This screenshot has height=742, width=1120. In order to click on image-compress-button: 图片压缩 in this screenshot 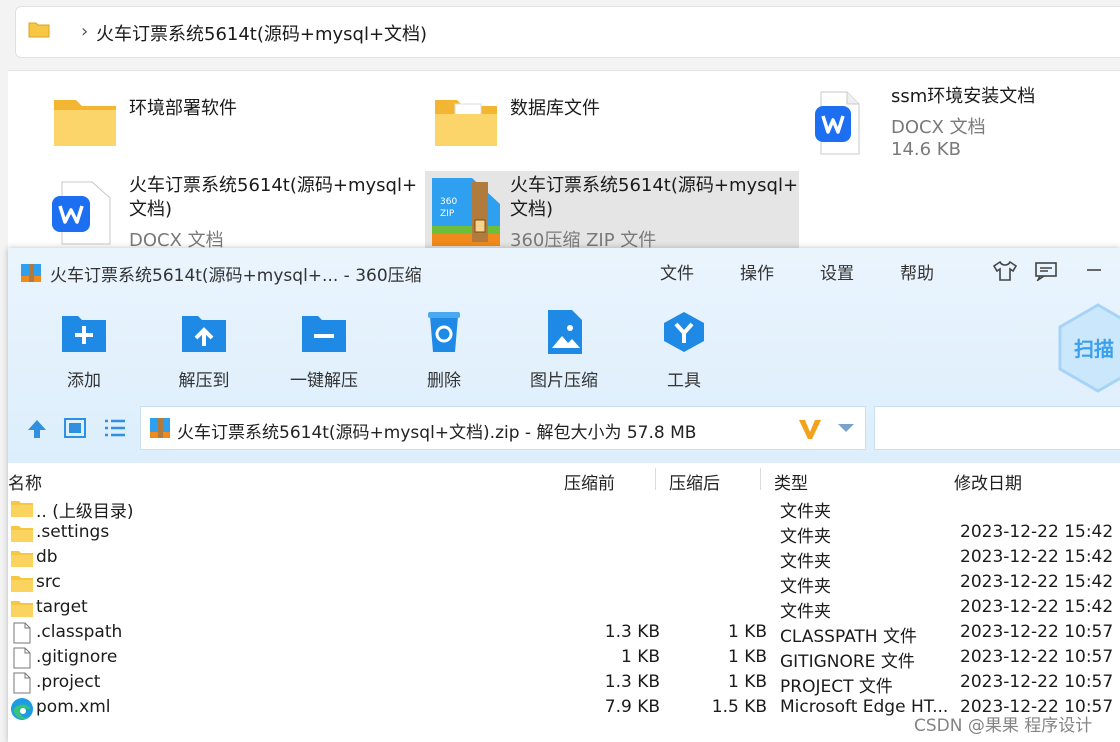, I will do `click(564, 350)`.